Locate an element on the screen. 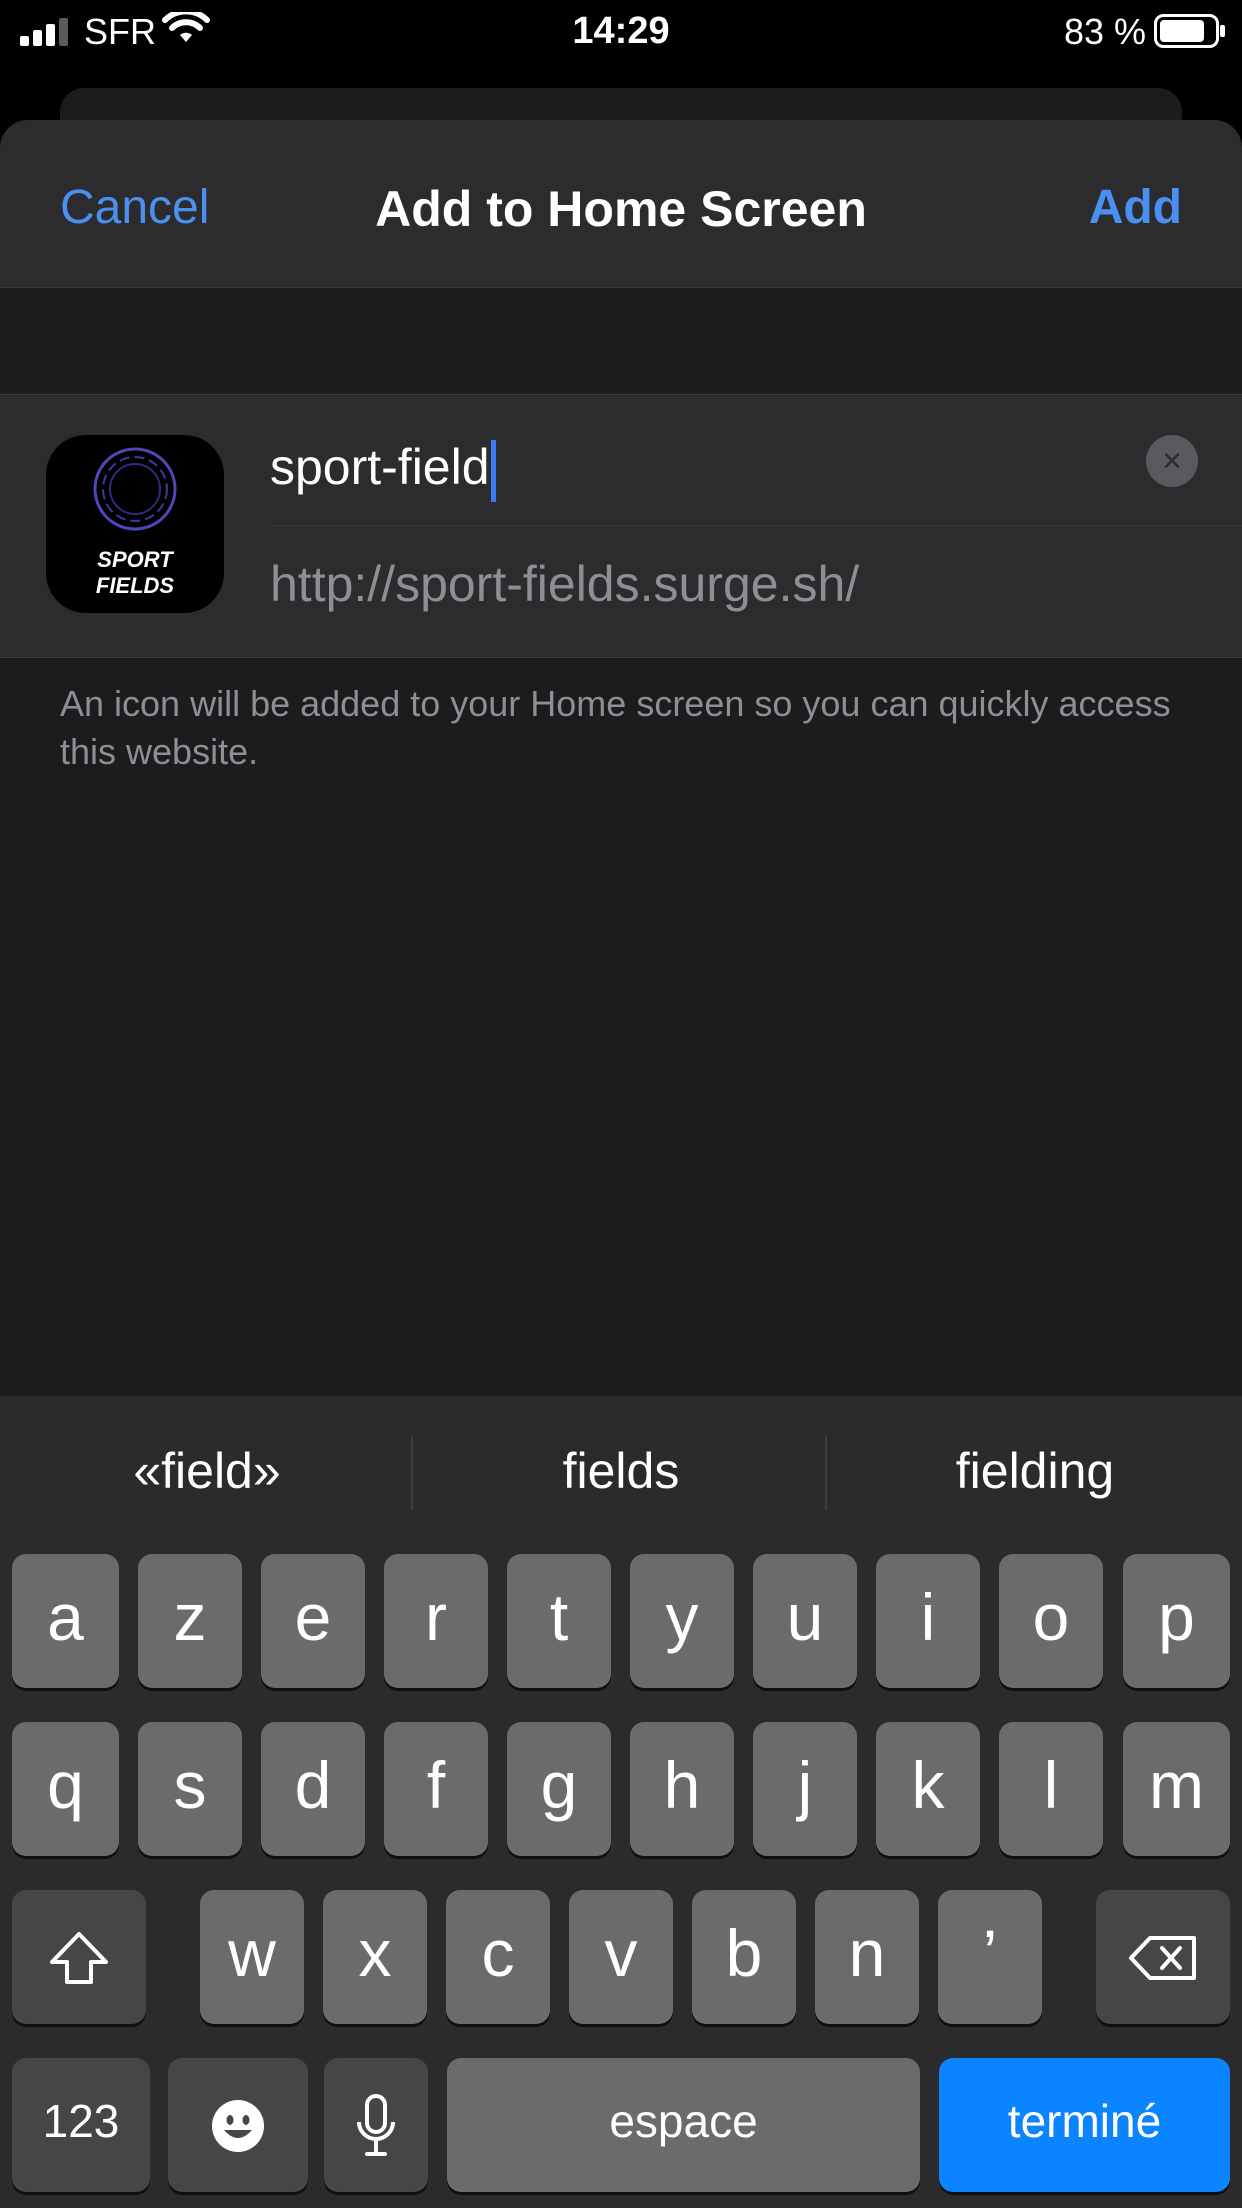 The height and width of the screenshot is (2208, 1242). key-w: w is located at coordinates (252, 1957).